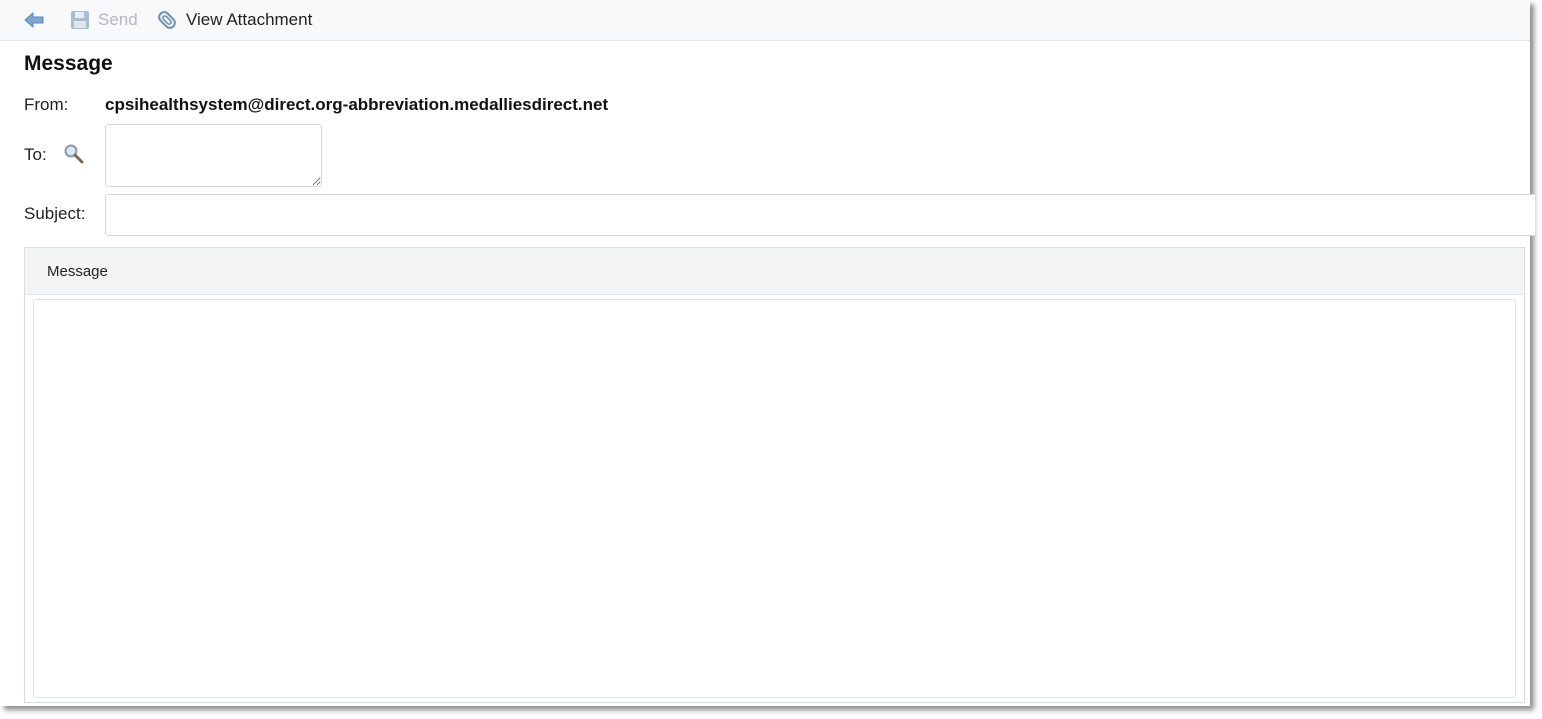  I want to click on send-button: Send, so click(104, 20).